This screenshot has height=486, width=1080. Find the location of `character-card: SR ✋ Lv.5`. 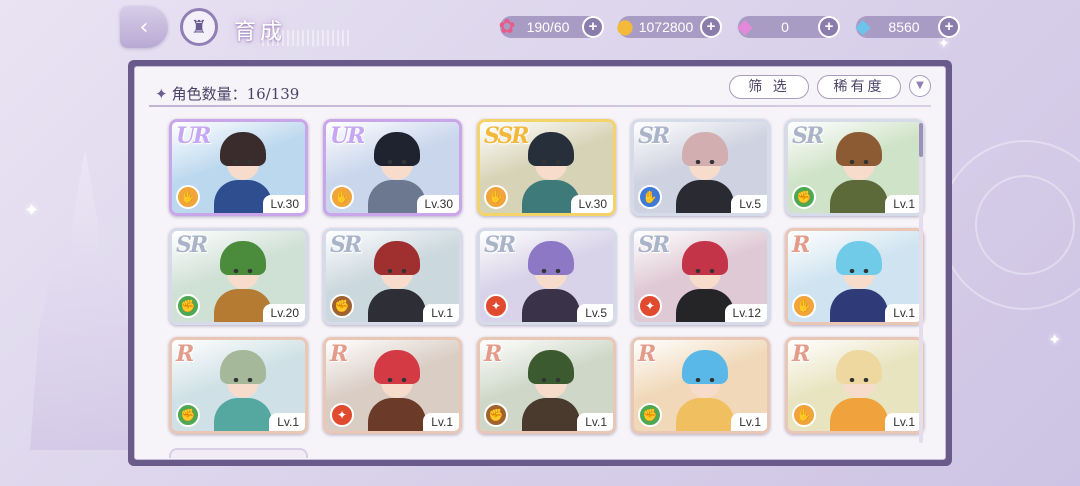

character-card: SR ✋ Lv.5 is located at coordinates (700, 167).